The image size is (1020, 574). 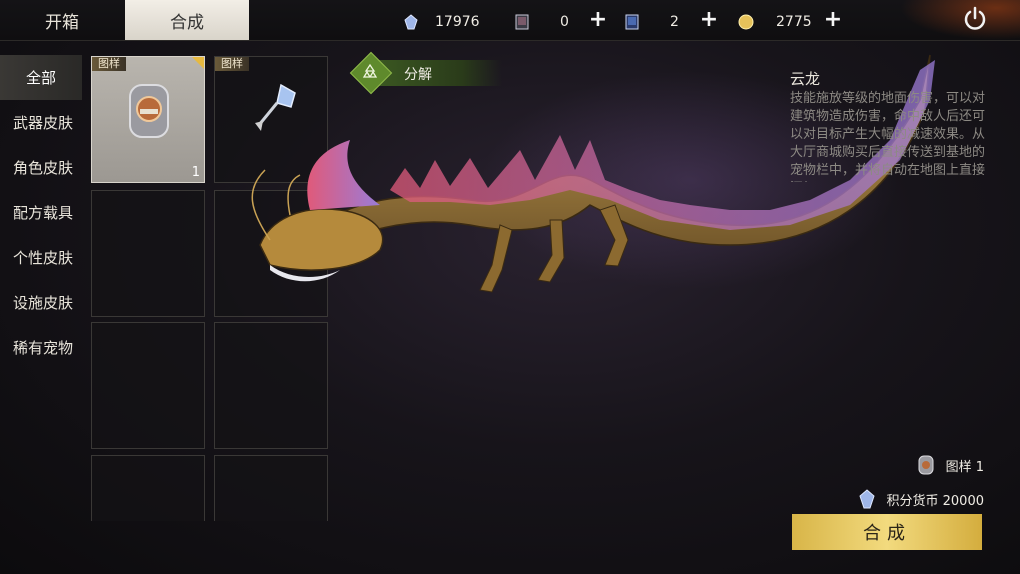 I want to click on sidebar-item-weapon-skins: 武器皮肤, so click(x=43, y=122).